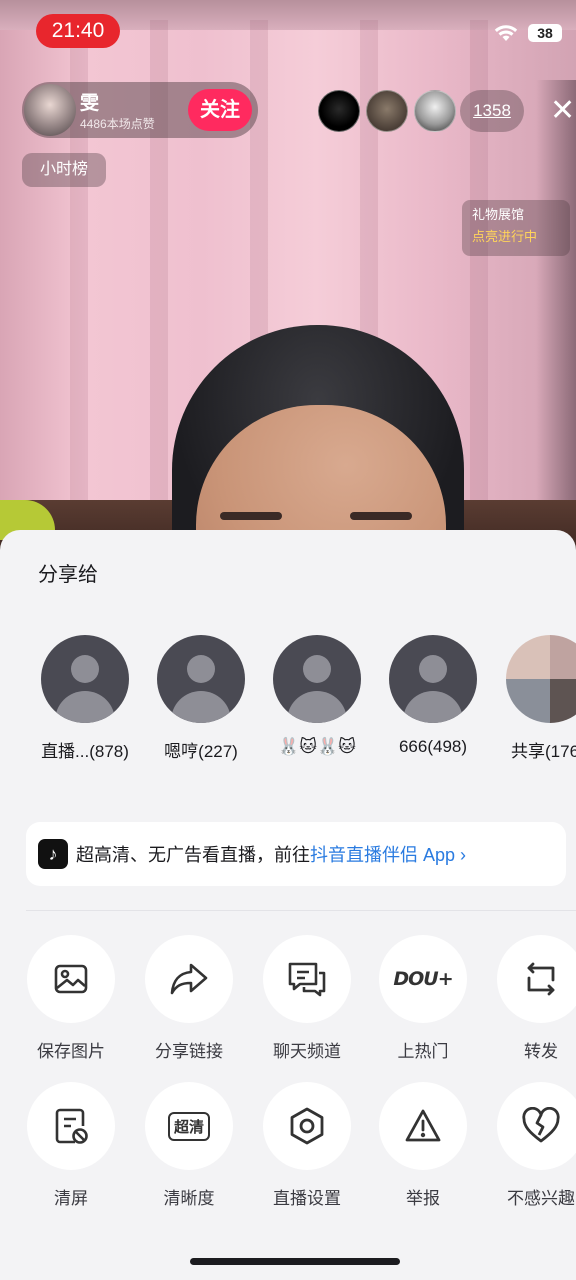 This screenshot has width=576, height=1280. I want to click on action-label: 转发, so click(541, 1051).